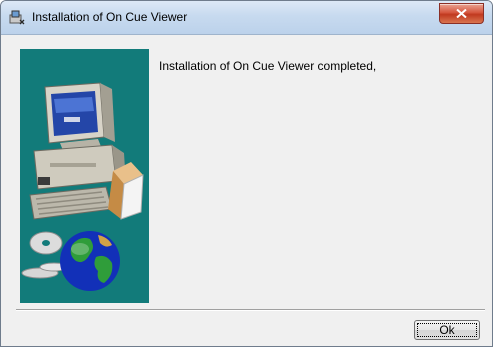 This screenshot has width=493, height=347. I want to click on installer-icon, so click(17, 17).